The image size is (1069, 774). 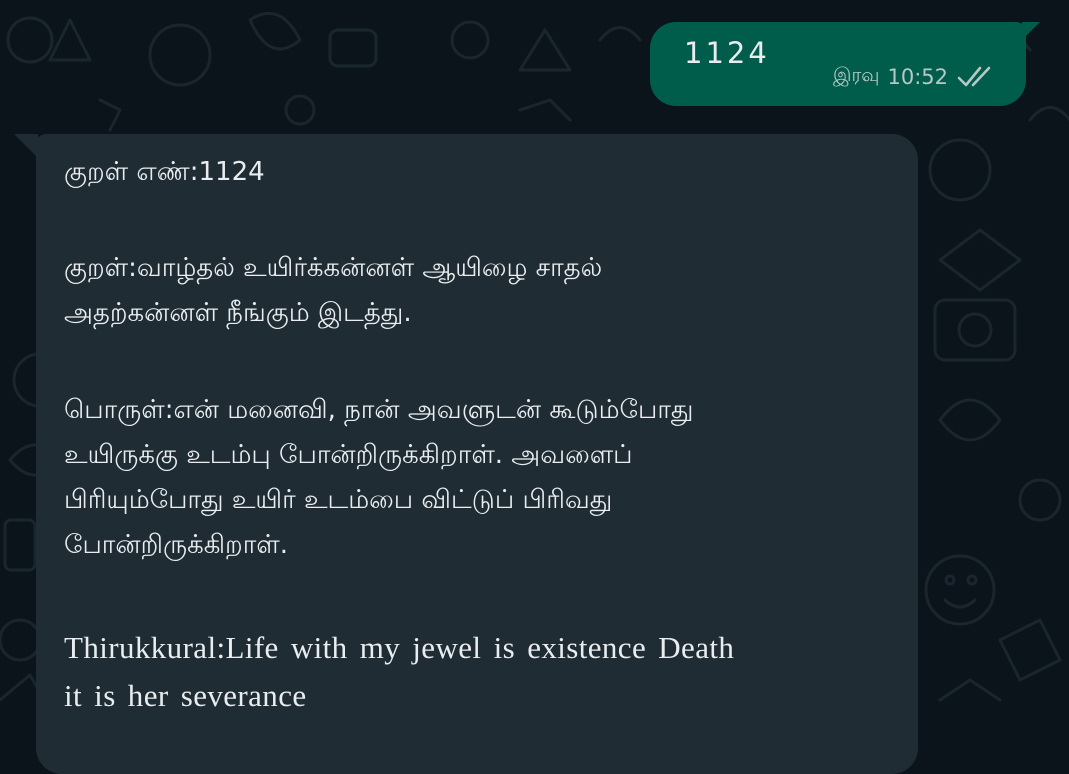 I want to click on sent-message-text: 1124, so click(x=727, y=53).